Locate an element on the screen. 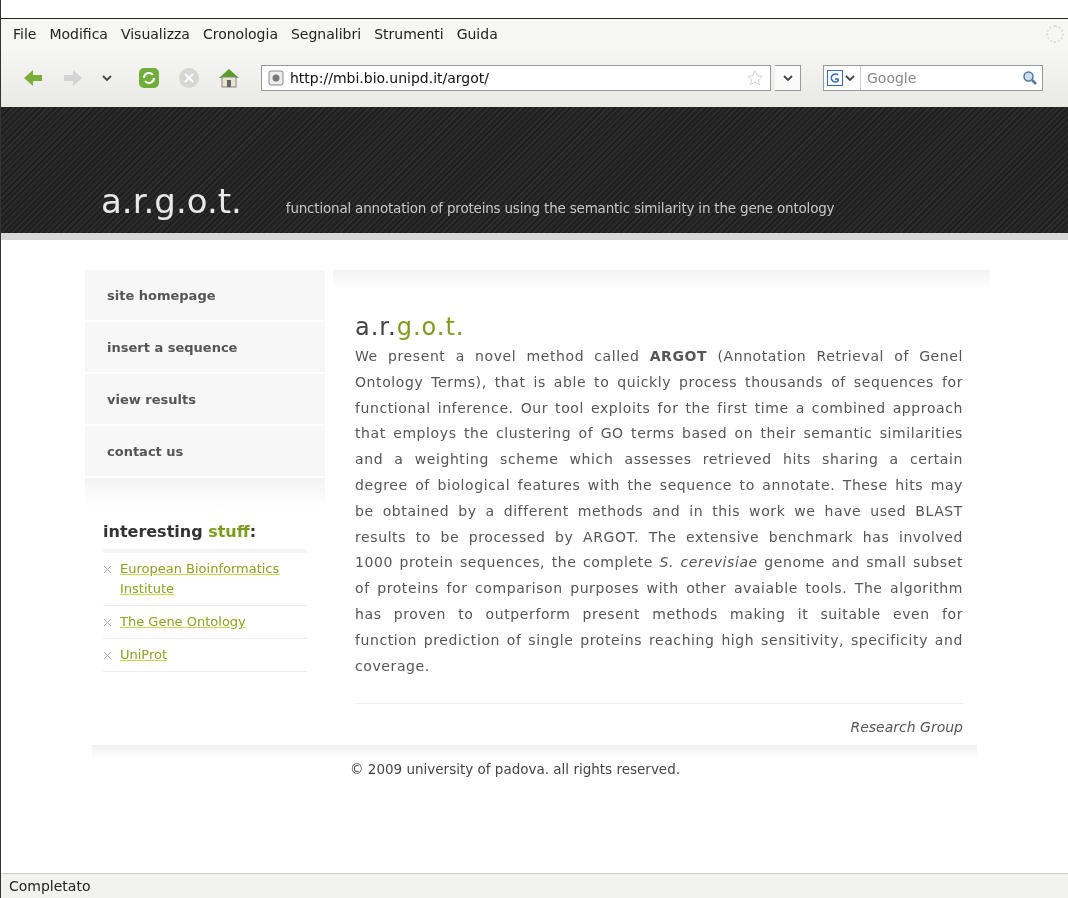 The image size is (1068, 898). sidebar-heading: interesting stuff: is located at coordinates (205, 537).